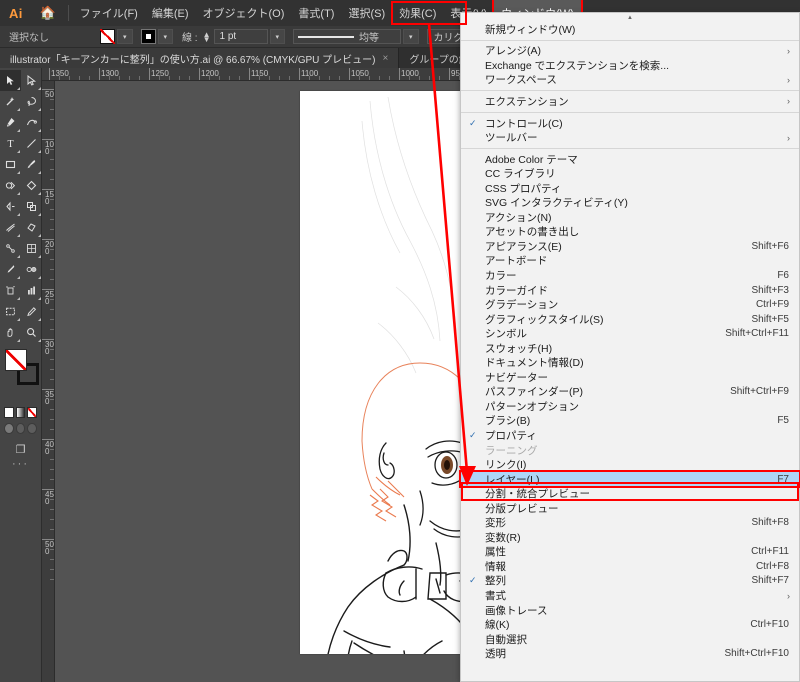 The image size is (800, 682). What do you see at coordinates (417, 13) in the screenshot?
I see `menubar-item-5: 効果(C)` at bounding box center [417, 13].